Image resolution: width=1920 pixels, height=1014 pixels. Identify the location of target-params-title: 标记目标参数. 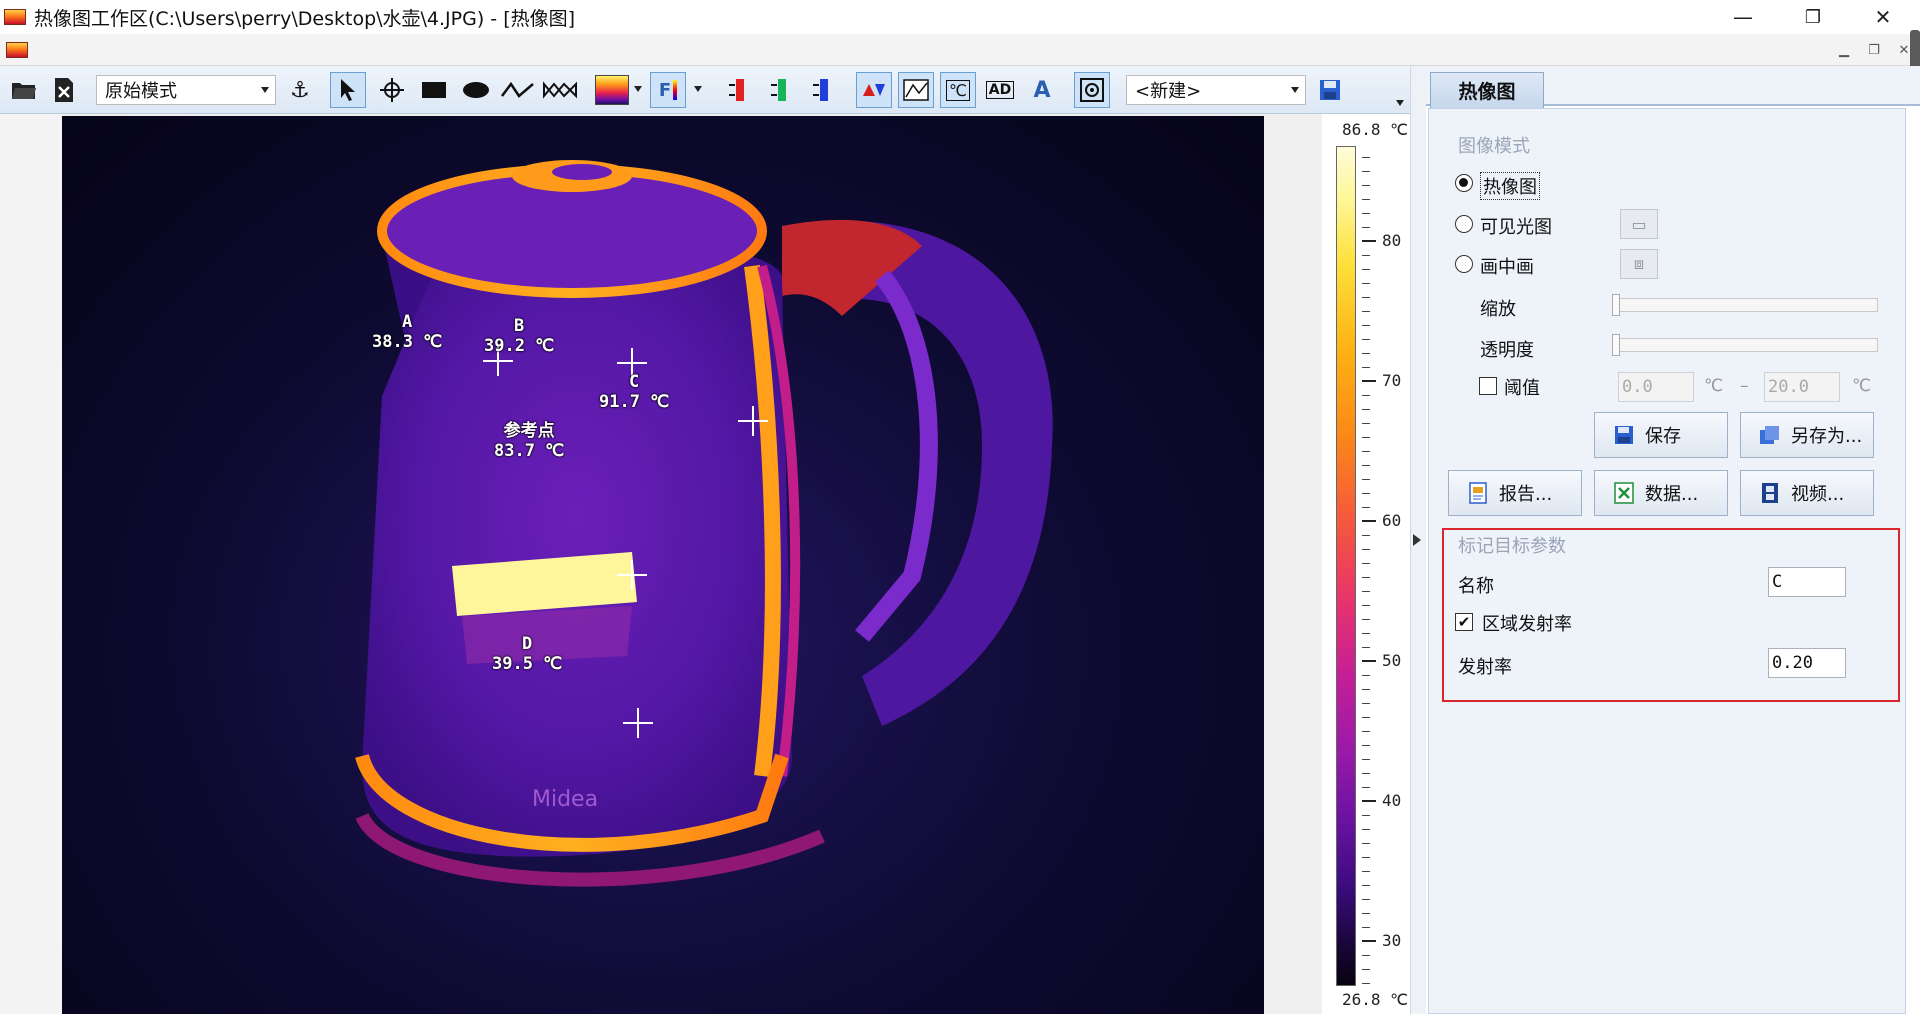
(1512, 546).